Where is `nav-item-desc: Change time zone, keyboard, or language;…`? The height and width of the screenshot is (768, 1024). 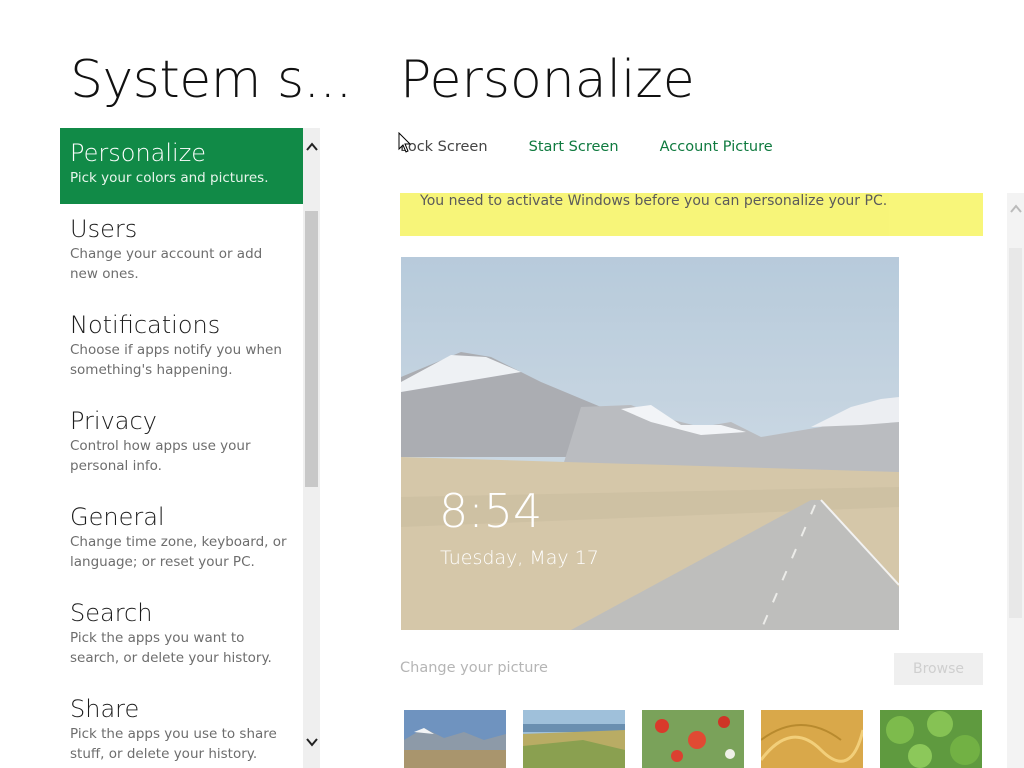
nav-item-desc: Change time zone, keyboard, or language;… is located at coordinates (178, 552).